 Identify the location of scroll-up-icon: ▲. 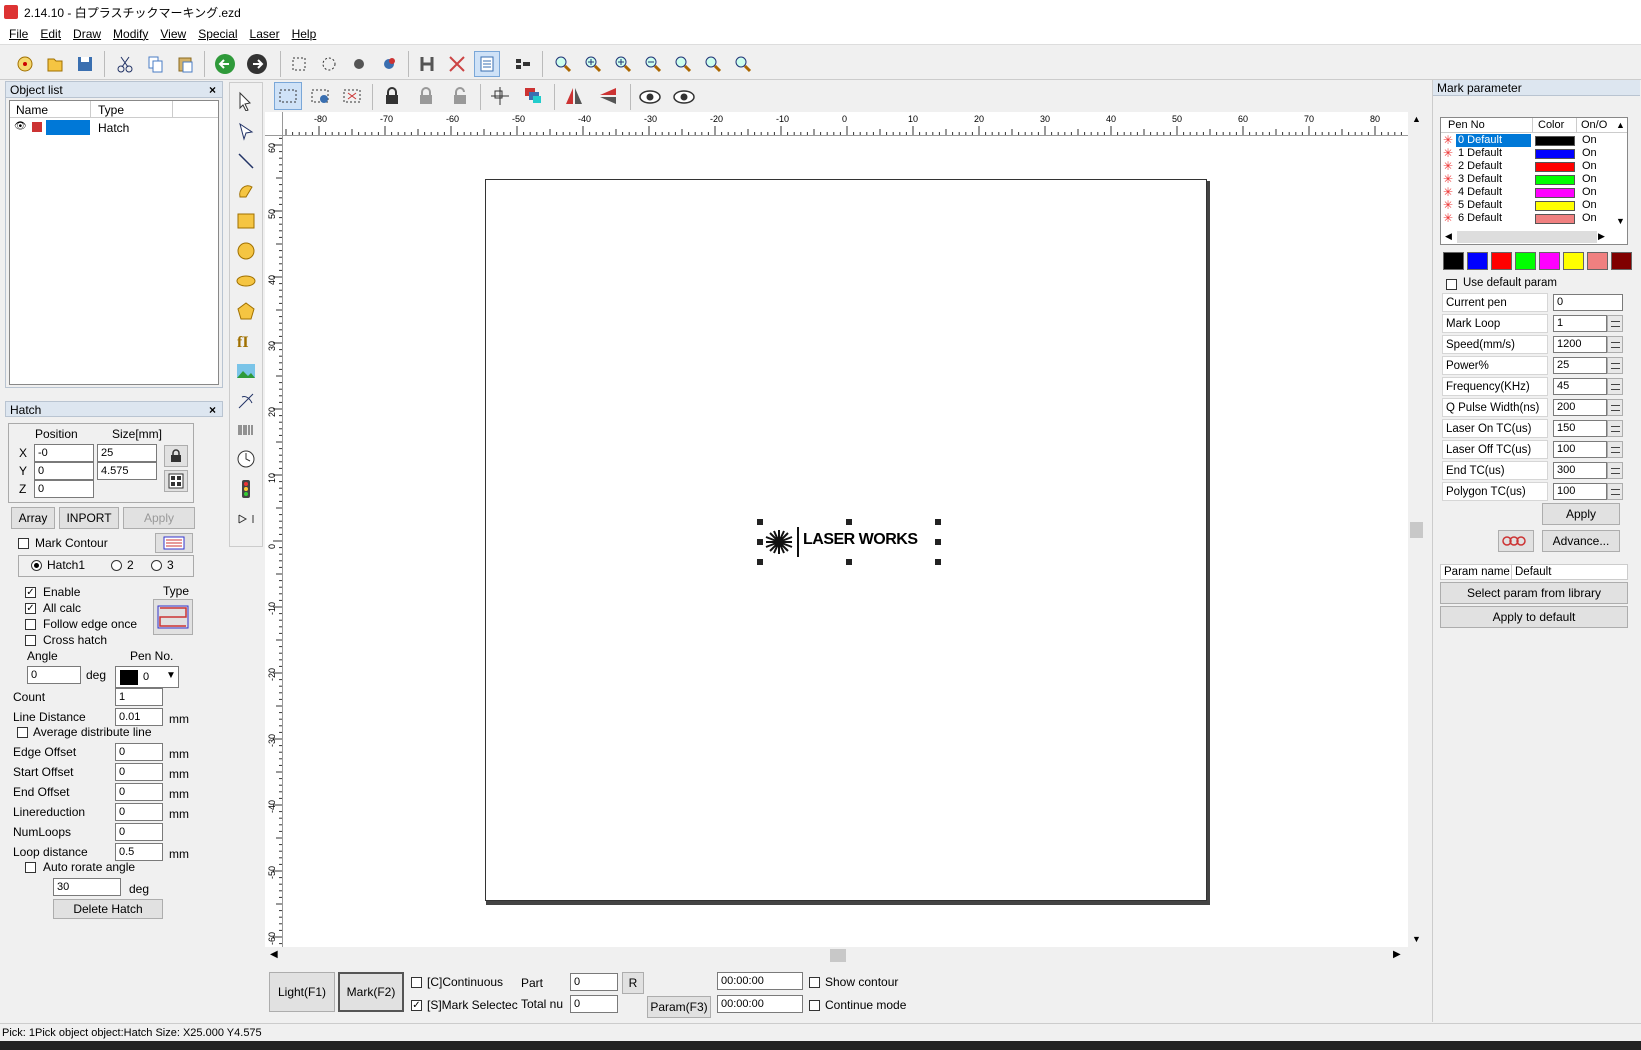
(1620, 125).